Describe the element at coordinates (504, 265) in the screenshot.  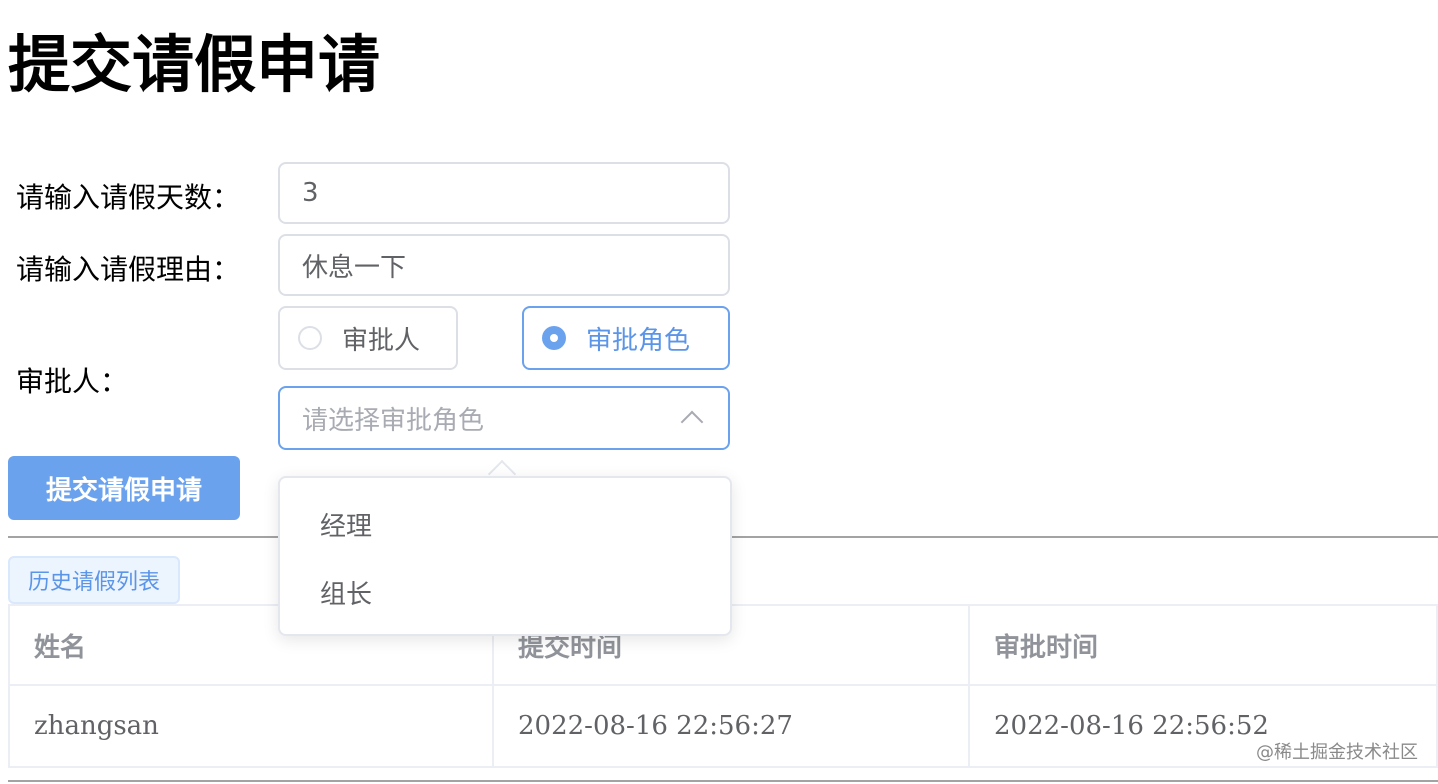
I see `reason-input` at that location.